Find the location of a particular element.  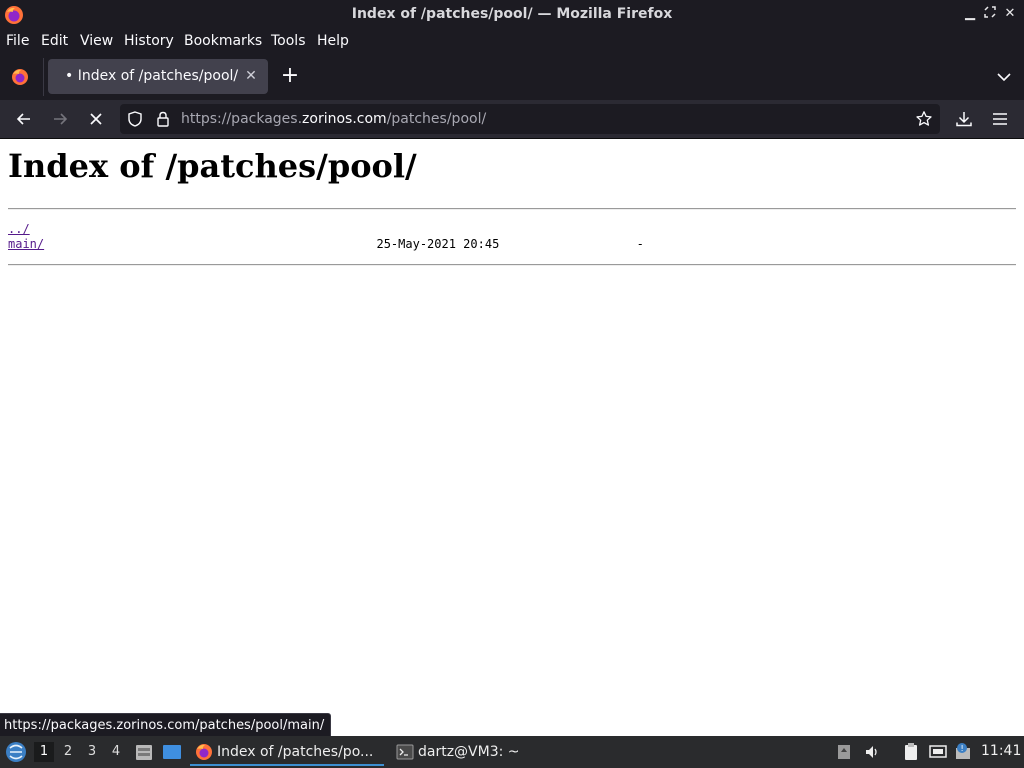

zorin-menu-icon is located at coordinates (16, 752).